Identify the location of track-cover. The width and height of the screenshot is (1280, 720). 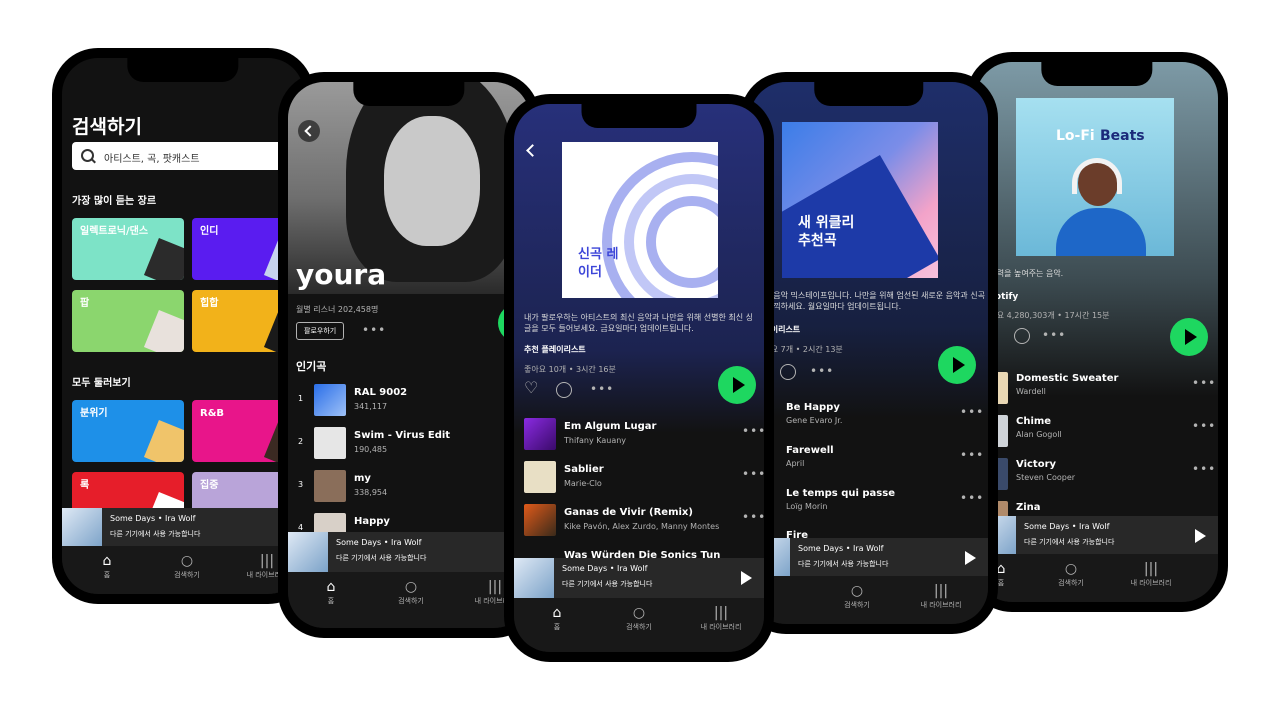
(540, 477).